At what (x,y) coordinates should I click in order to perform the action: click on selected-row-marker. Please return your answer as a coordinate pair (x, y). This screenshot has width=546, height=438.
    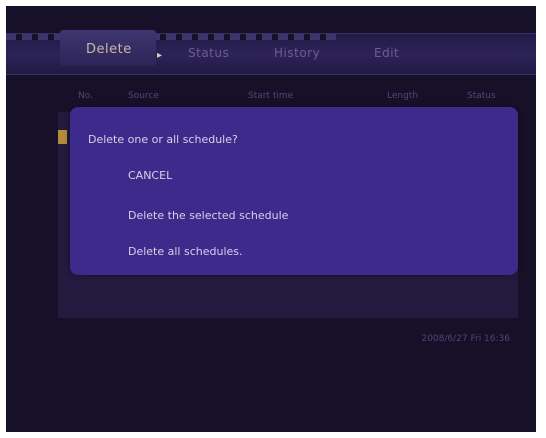
    Looking at the image, I should click on (62, 137).